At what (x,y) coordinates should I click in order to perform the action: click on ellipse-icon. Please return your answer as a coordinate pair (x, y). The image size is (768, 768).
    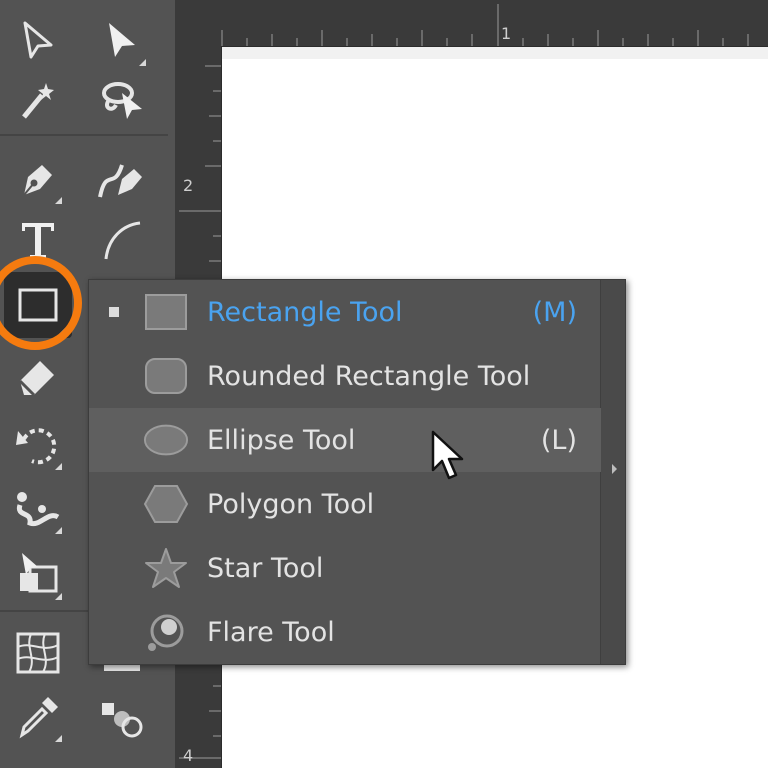
    Looking at the image, I should click on (166, 440).